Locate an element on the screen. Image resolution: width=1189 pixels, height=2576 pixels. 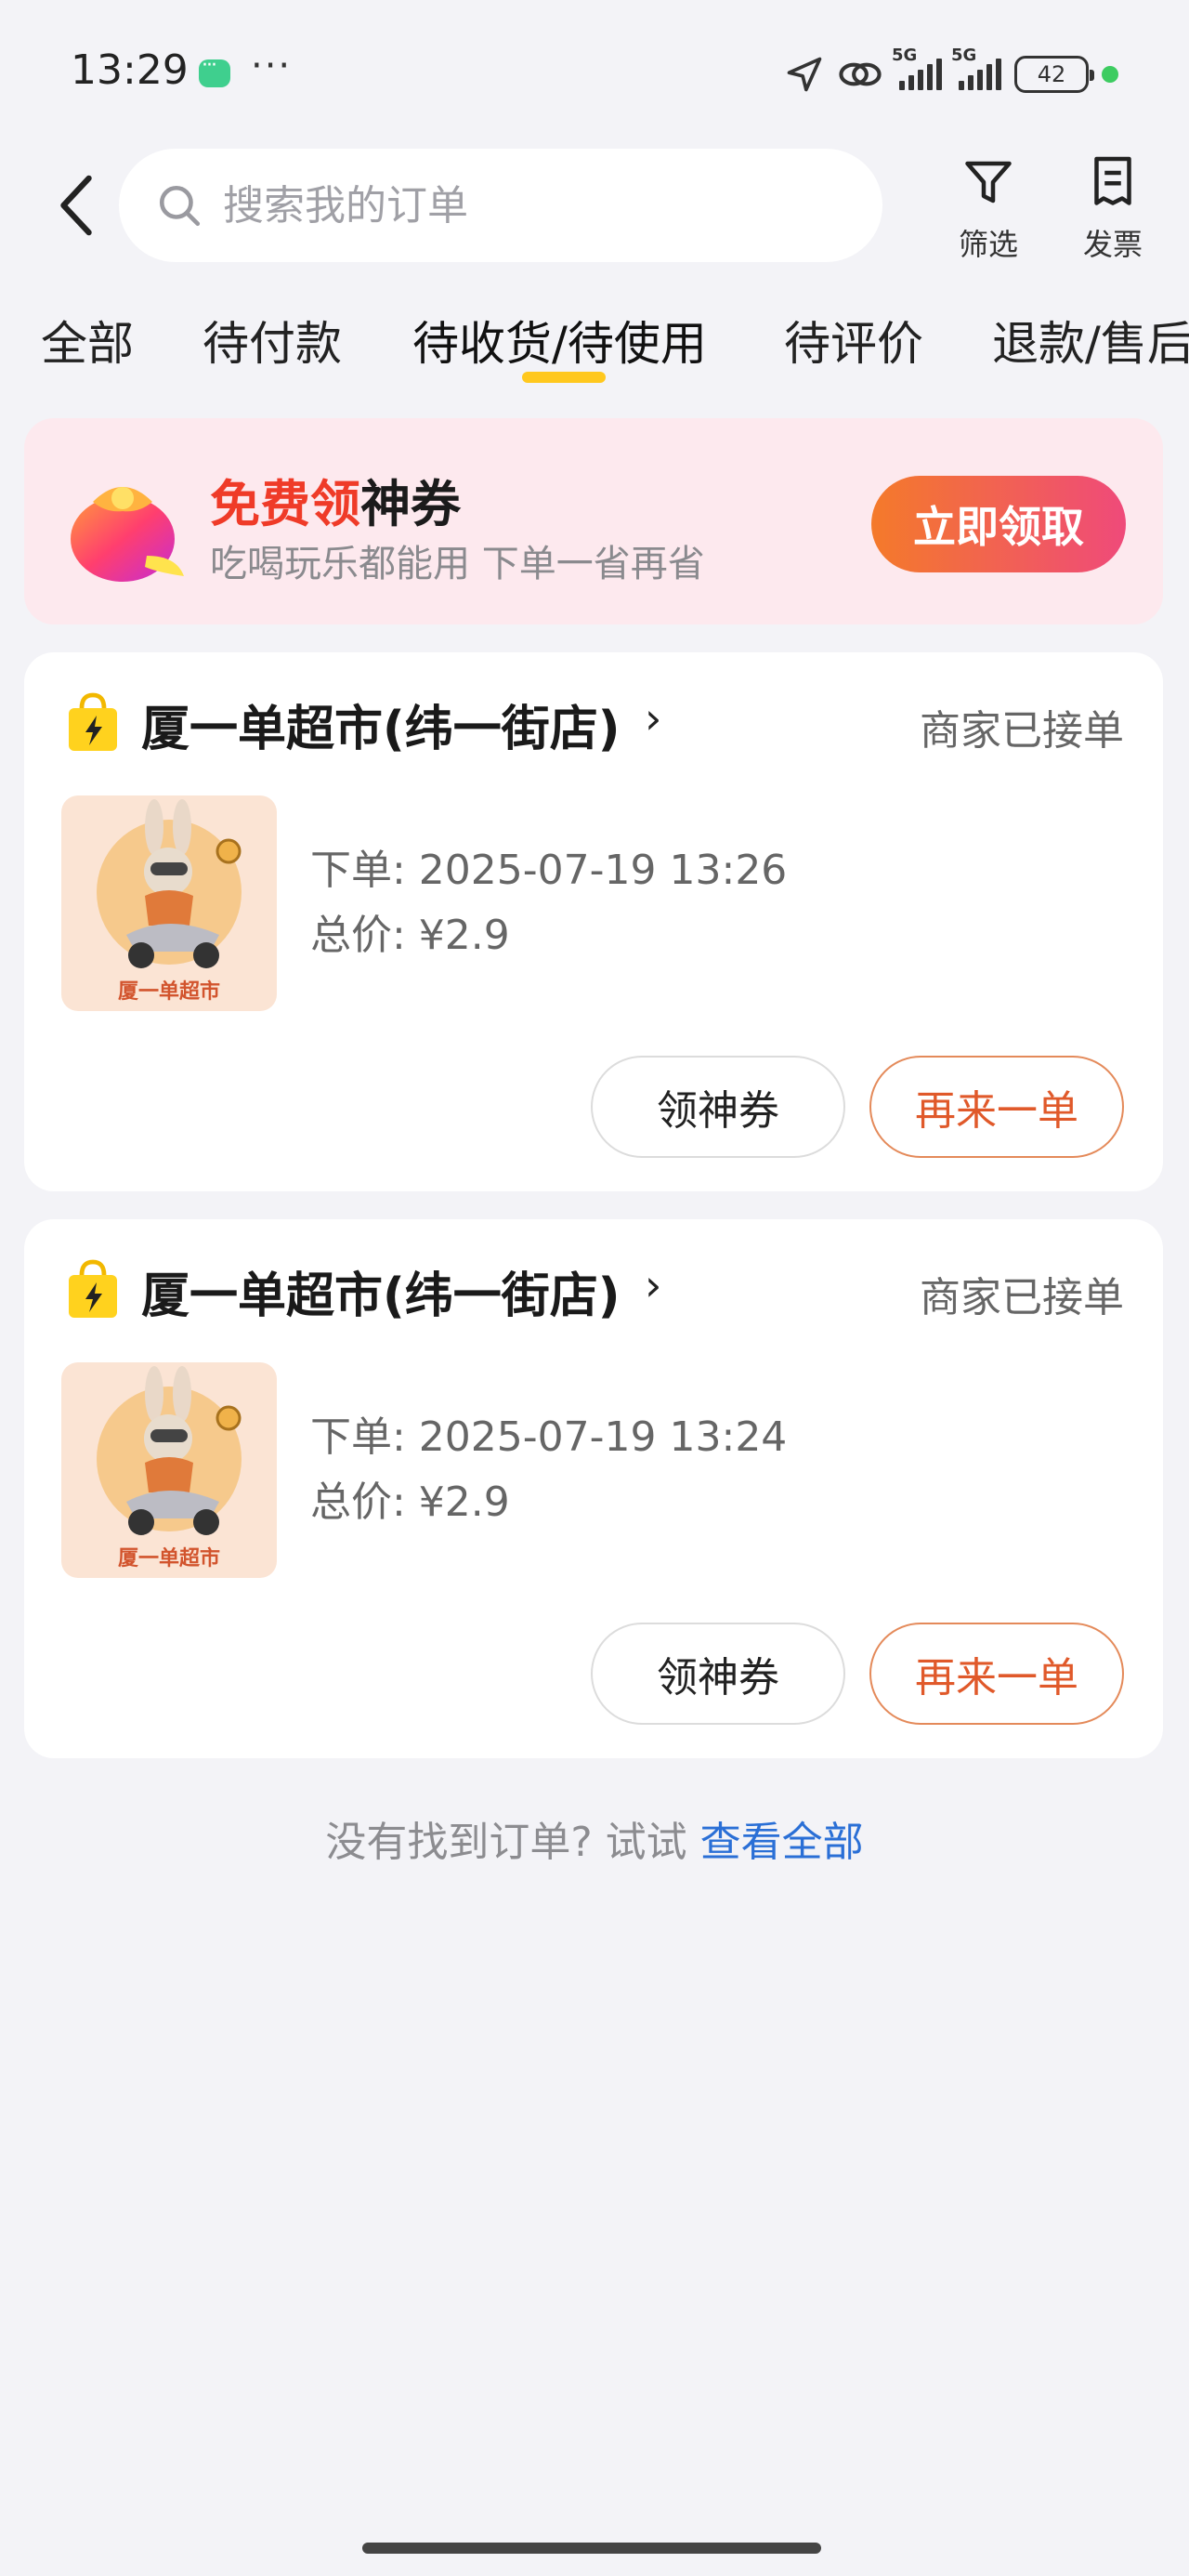
promo-title-rest: 神券 is located at coordinates (411, 504).